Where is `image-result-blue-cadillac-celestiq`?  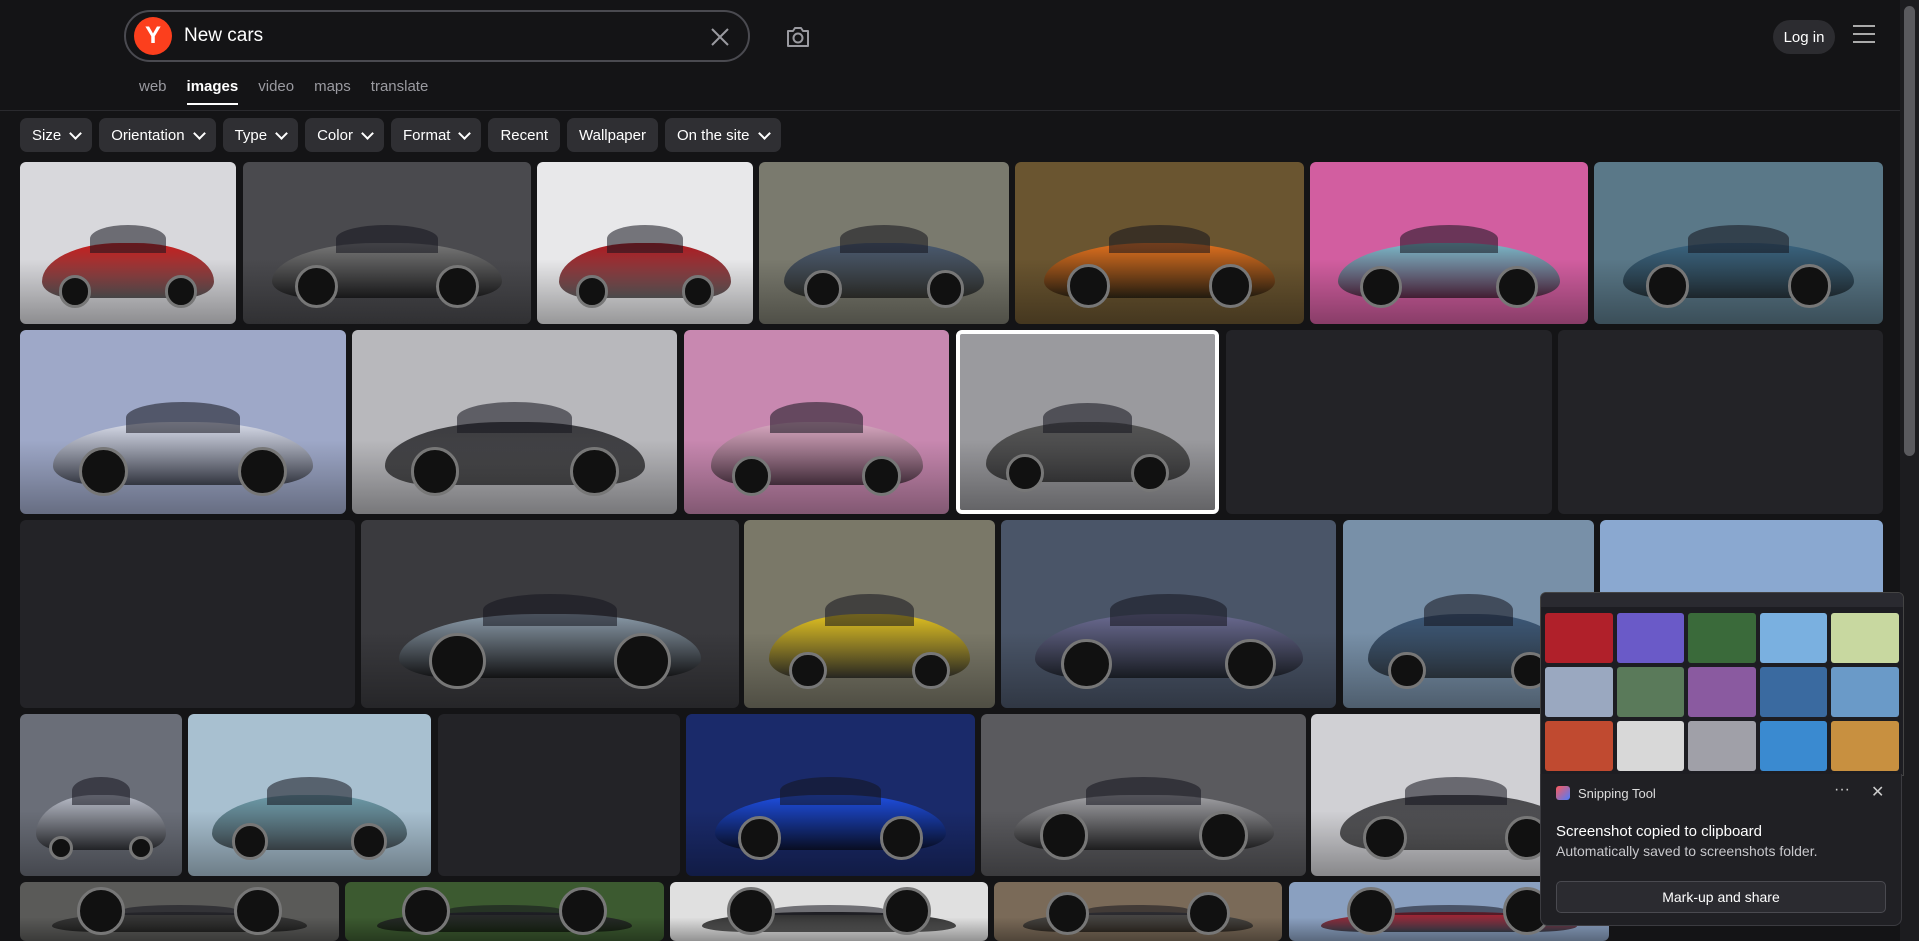 image-result-blue-cadillac-celestiq is located at coordinates (830, 795).